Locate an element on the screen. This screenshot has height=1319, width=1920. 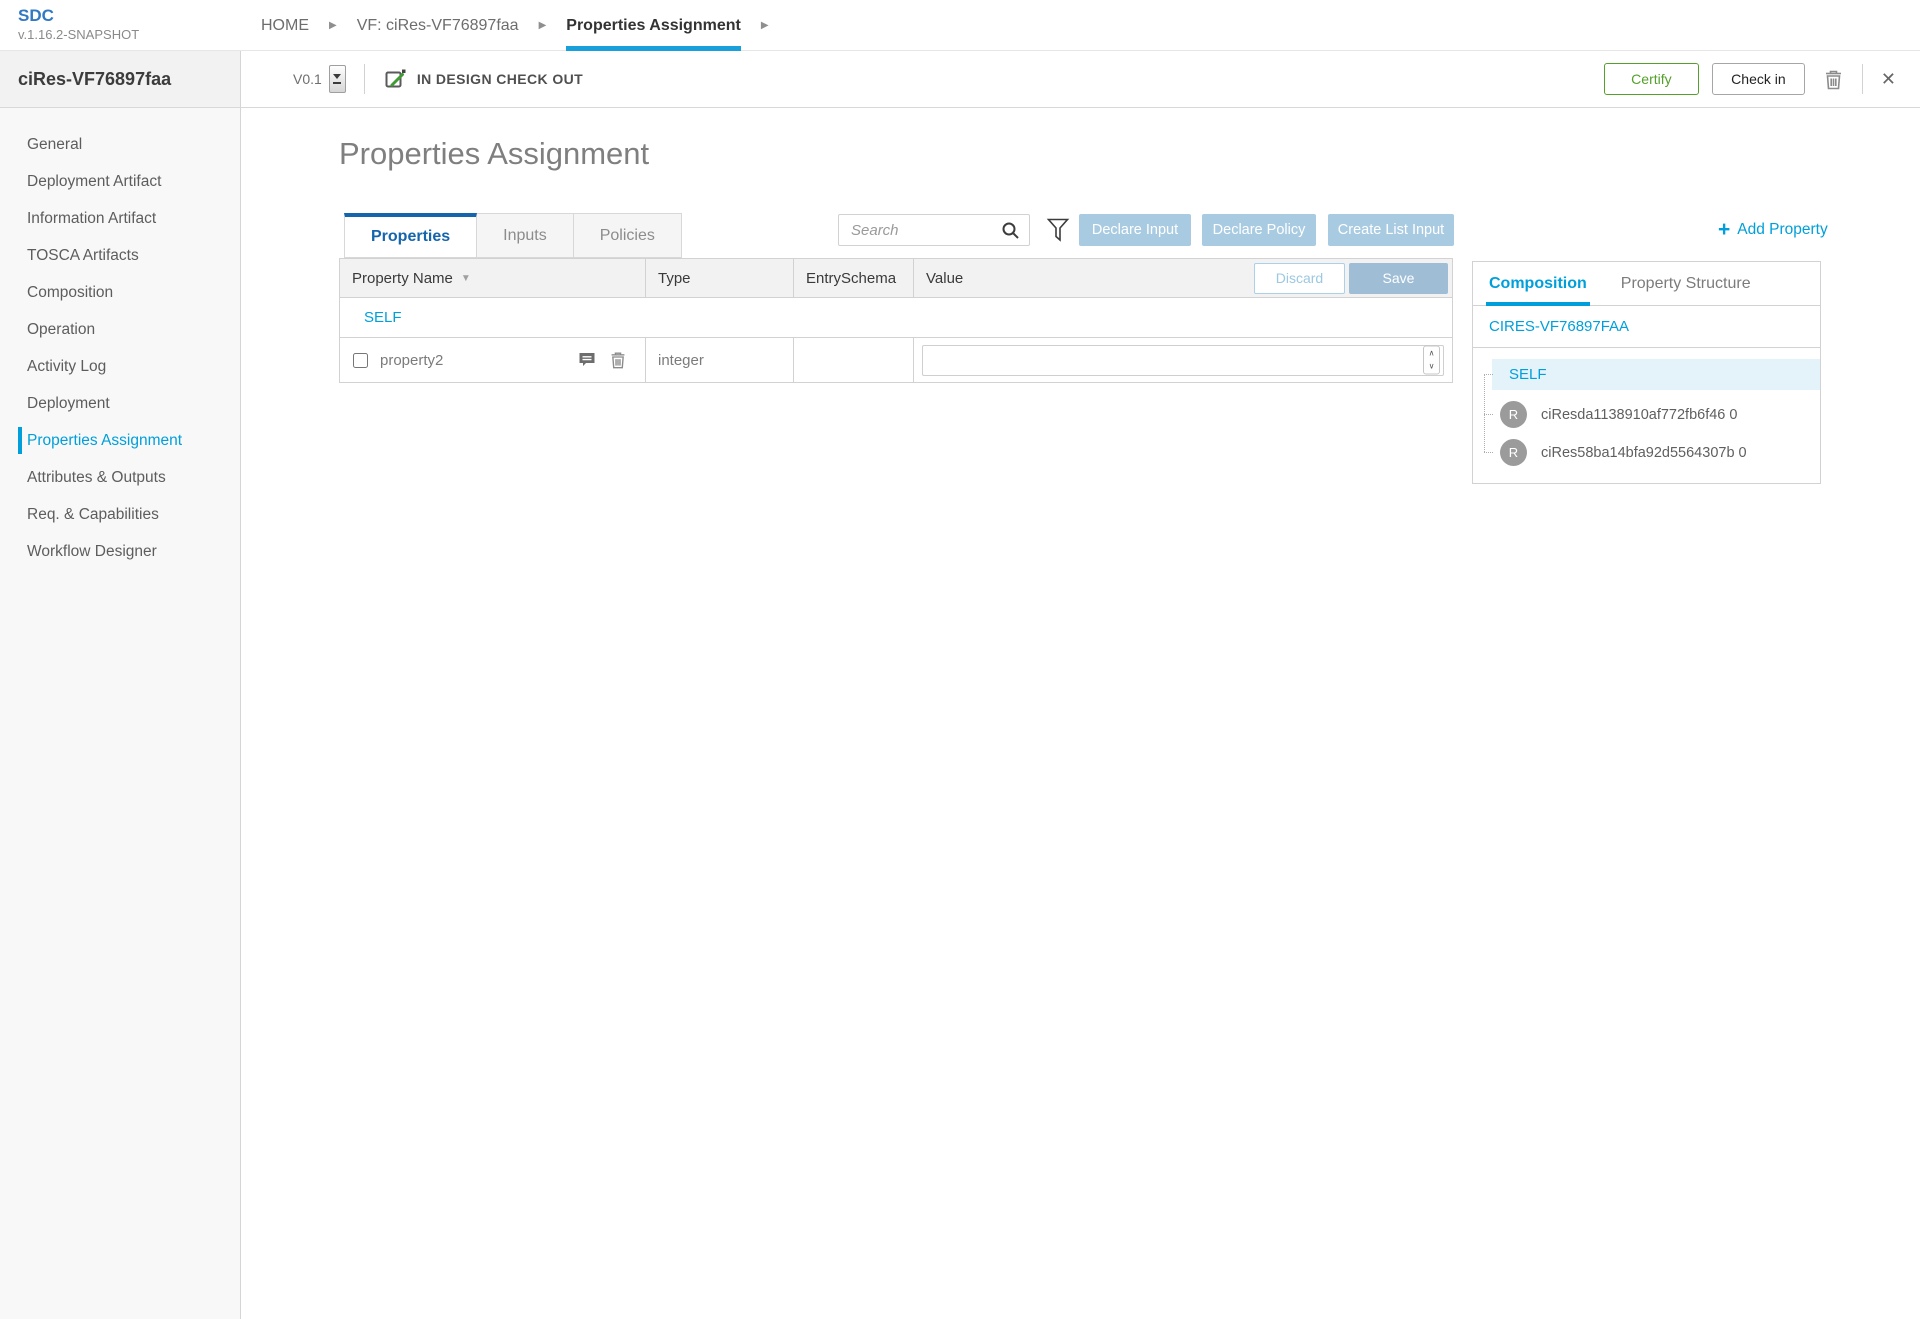
tab-properties: Properties is located at coordinates (411, 235).